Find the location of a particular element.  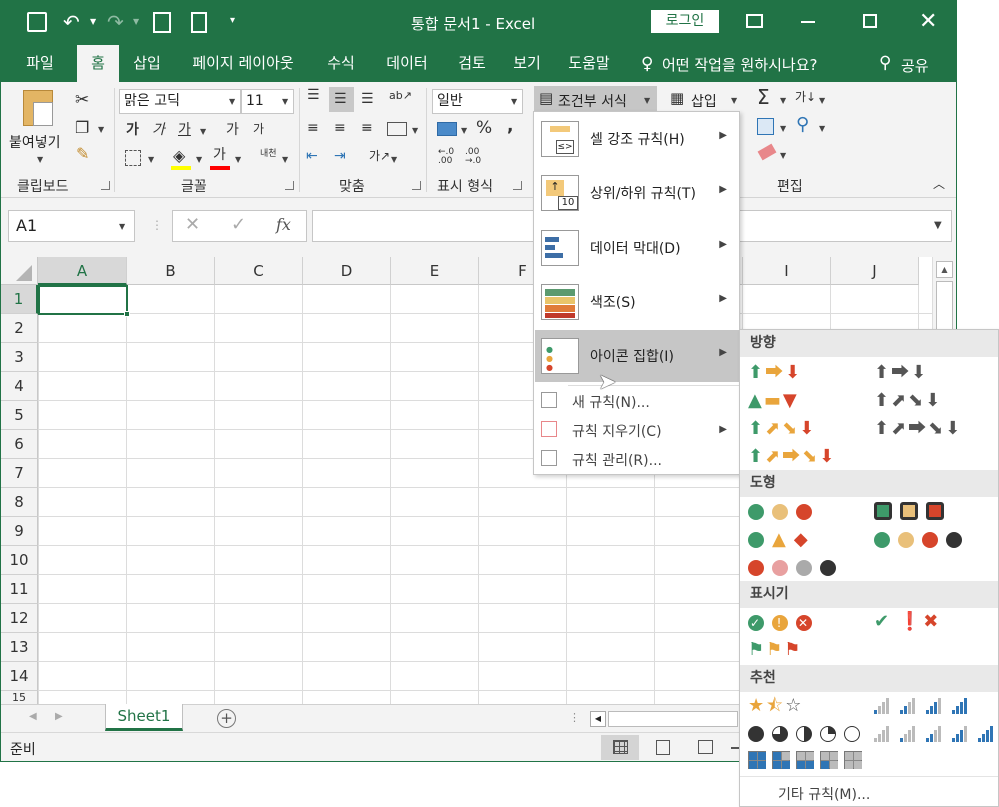

decrease-decimal-icon: .00 →.0 is located at coordinates (473, 157).